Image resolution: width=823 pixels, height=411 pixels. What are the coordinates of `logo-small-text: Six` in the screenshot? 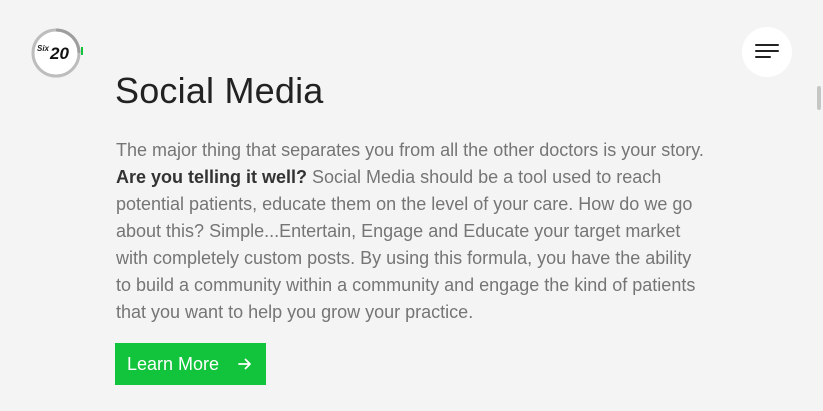 It's located at (43, 48).